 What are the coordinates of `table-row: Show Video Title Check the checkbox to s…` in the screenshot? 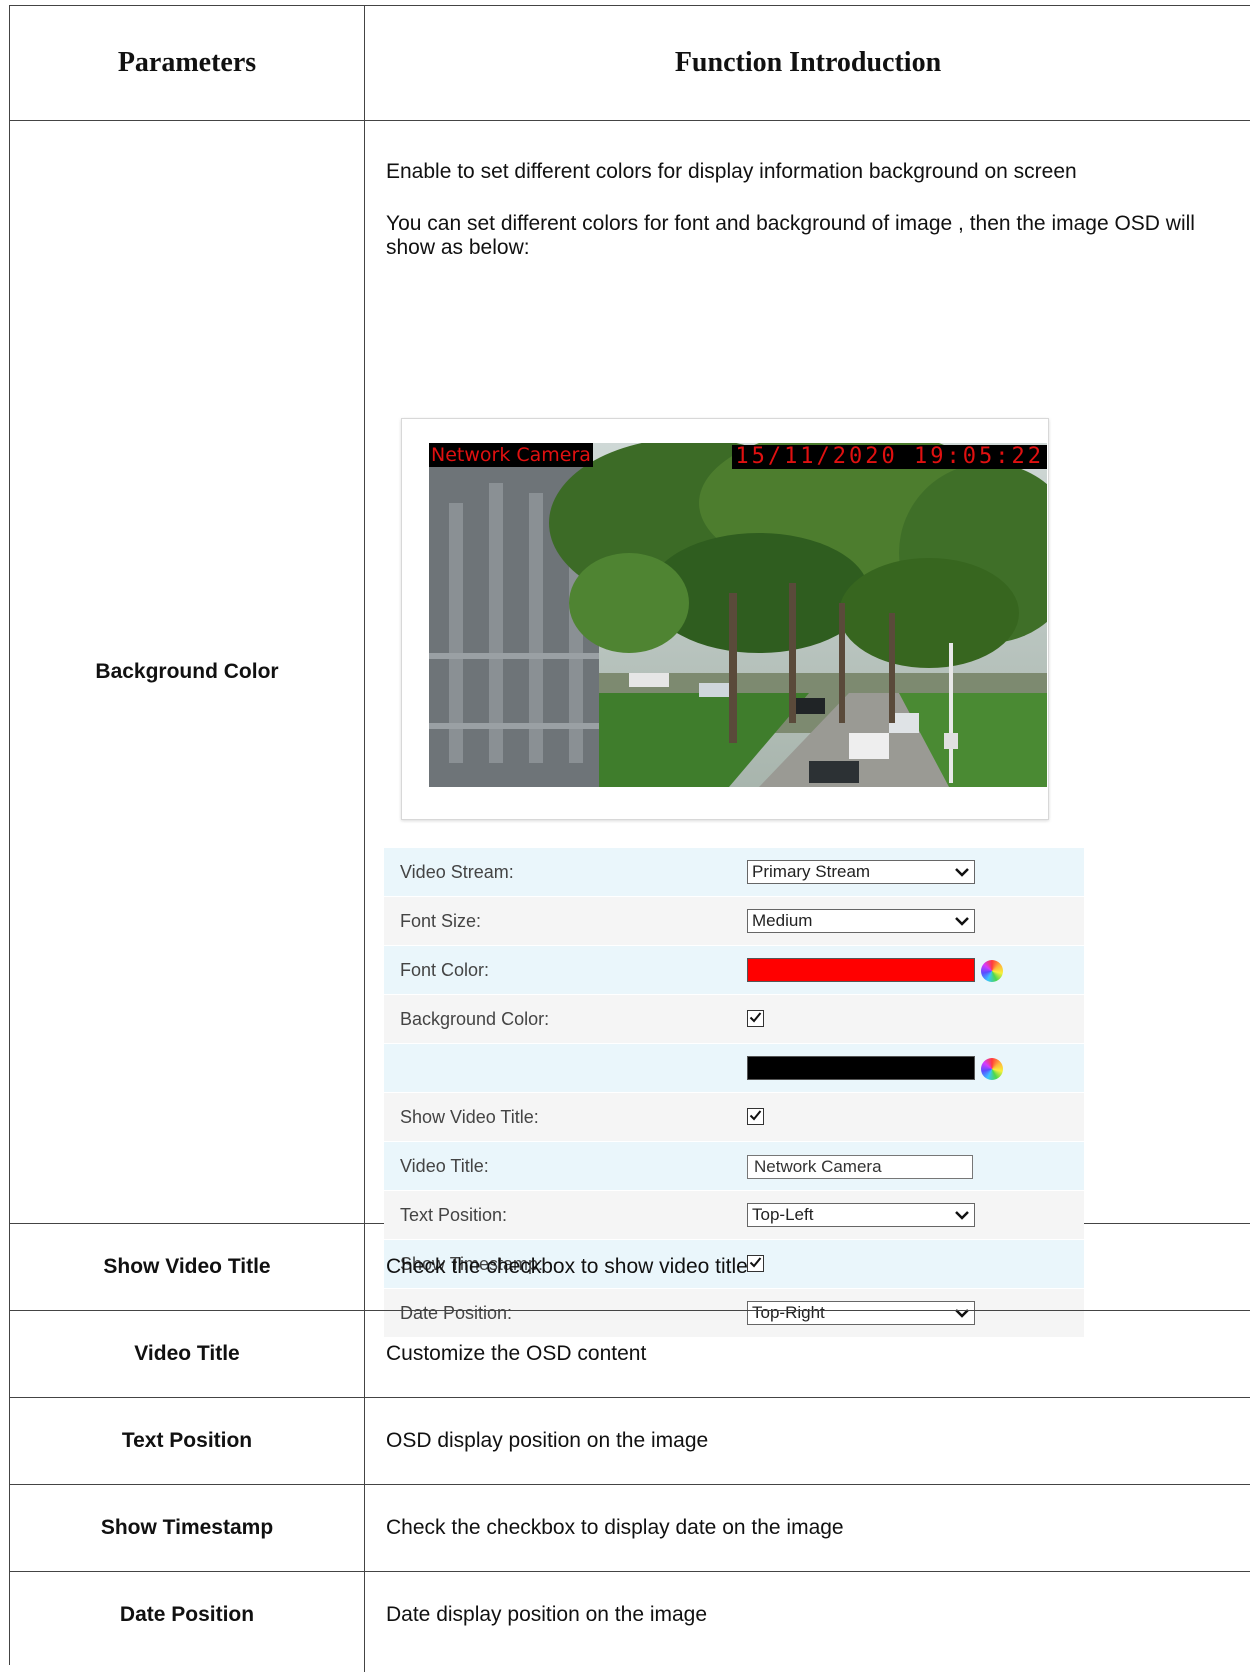 It's located at (630, 1267).